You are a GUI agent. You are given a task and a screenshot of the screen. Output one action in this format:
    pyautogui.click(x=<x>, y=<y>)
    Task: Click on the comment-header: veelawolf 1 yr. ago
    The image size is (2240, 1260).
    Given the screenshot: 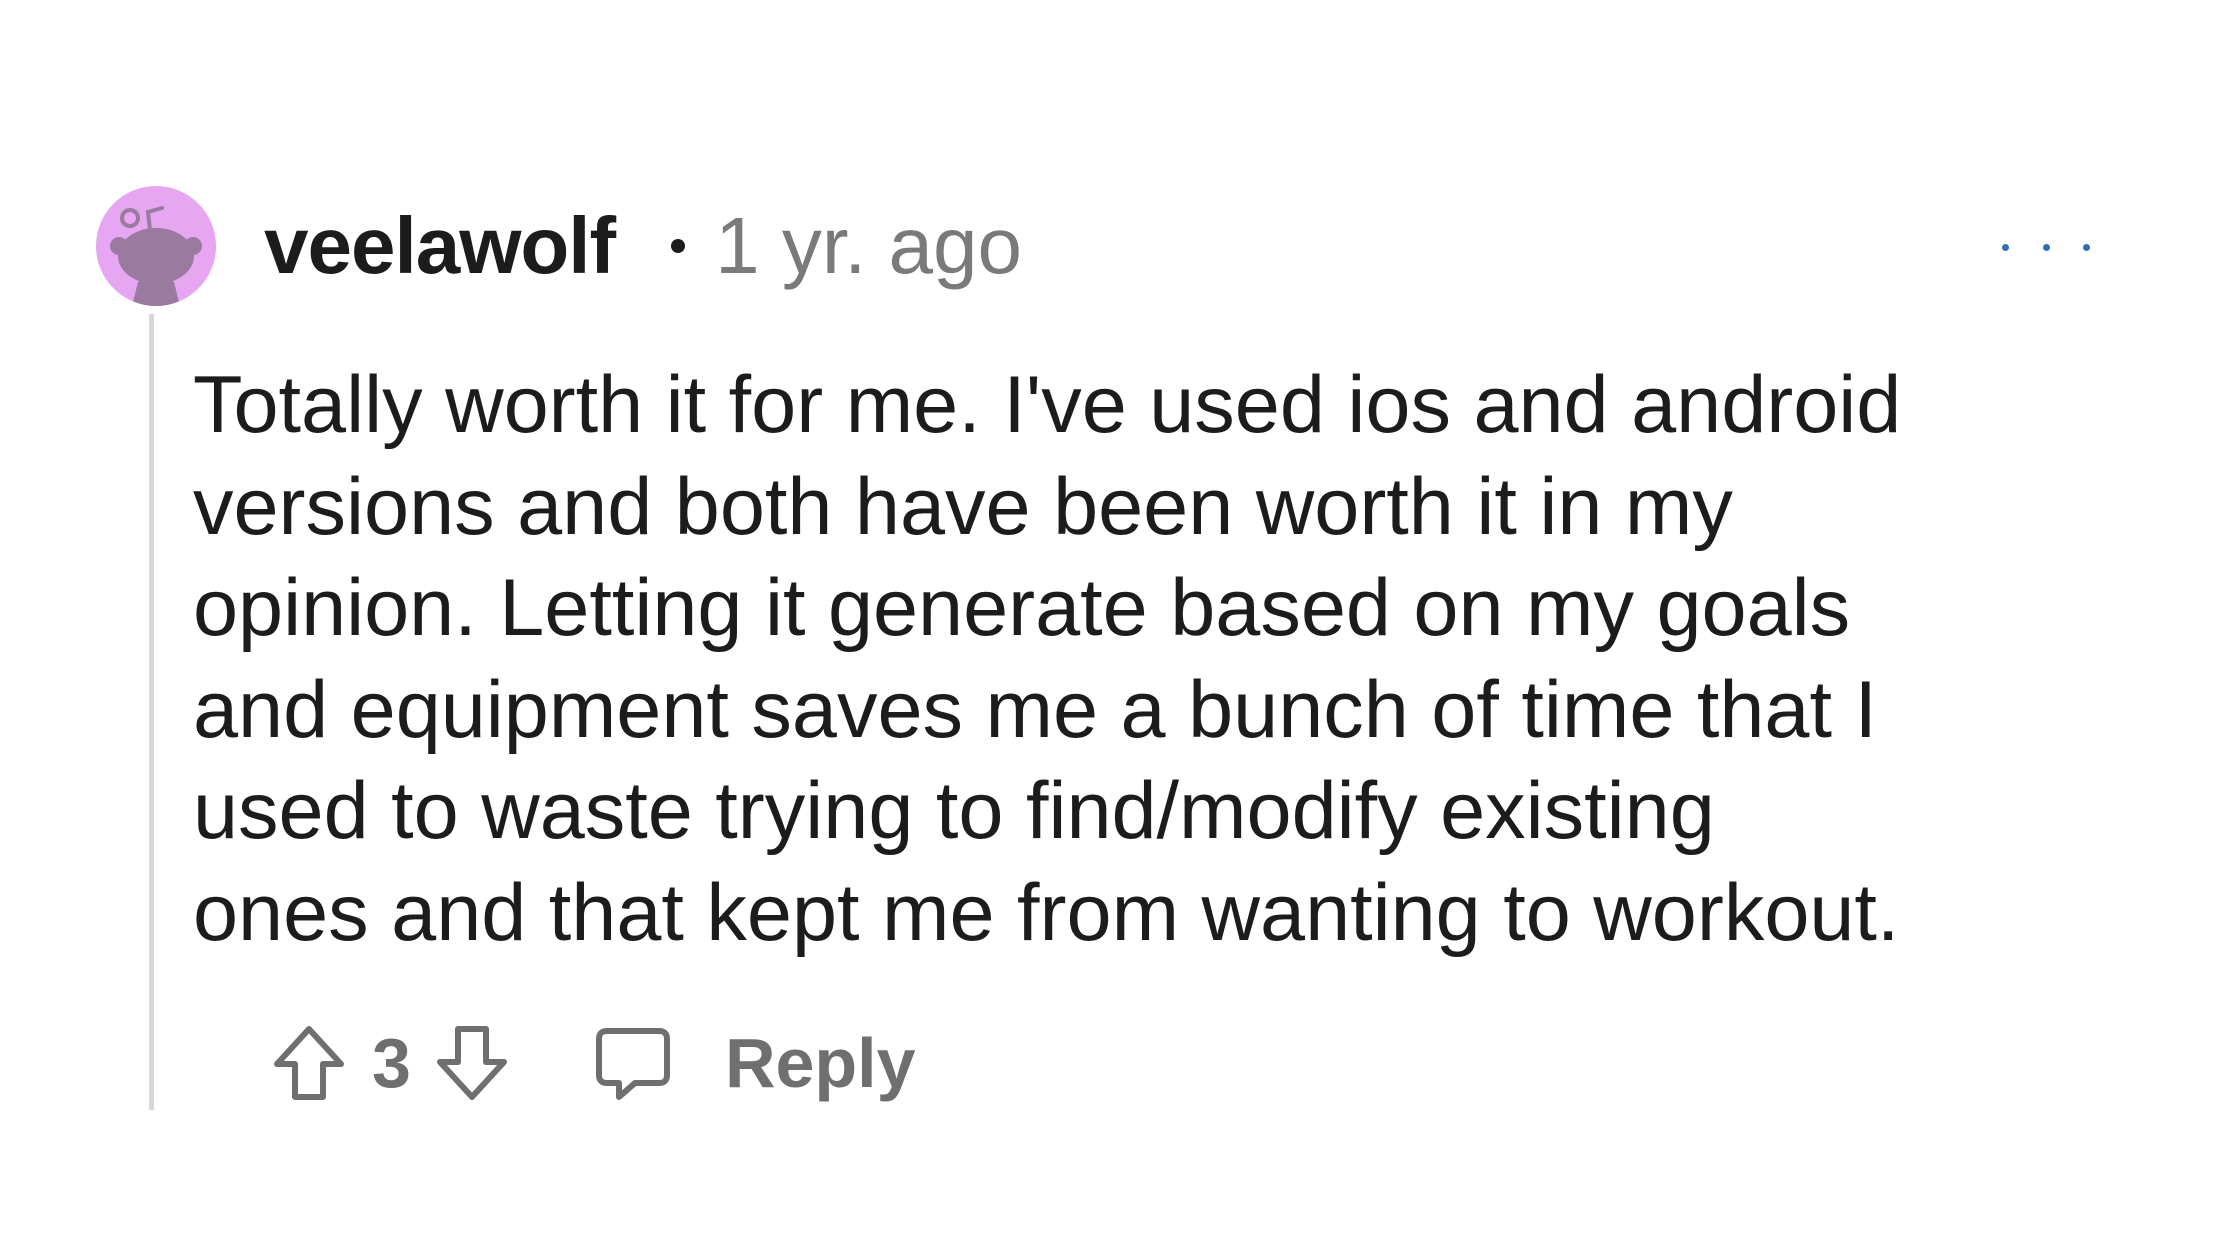 What is the action you would take?
    pyautogui.click(x=643, y=246)
    